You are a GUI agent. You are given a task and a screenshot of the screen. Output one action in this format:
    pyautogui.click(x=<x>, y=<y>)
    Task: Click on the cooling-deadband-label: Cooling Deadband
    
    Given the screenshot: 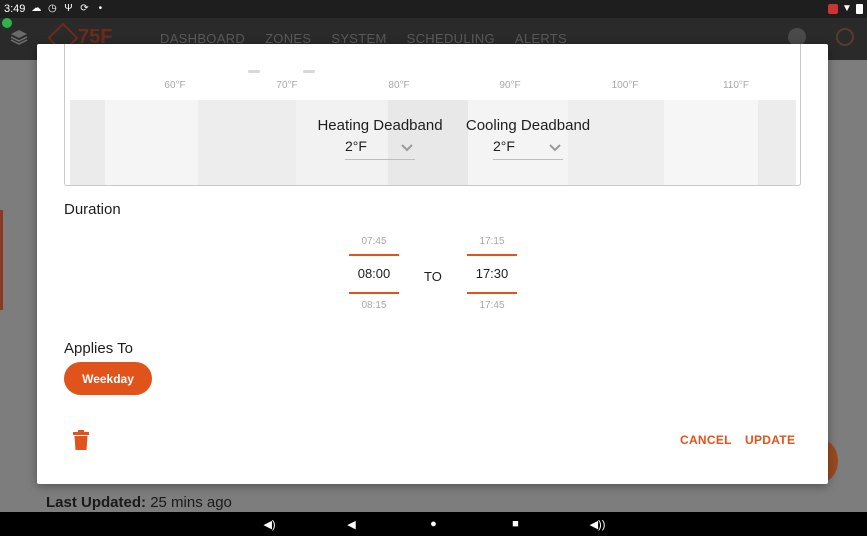 What is the action you would take?
    pyautogui.click(x=528, y=125)
    